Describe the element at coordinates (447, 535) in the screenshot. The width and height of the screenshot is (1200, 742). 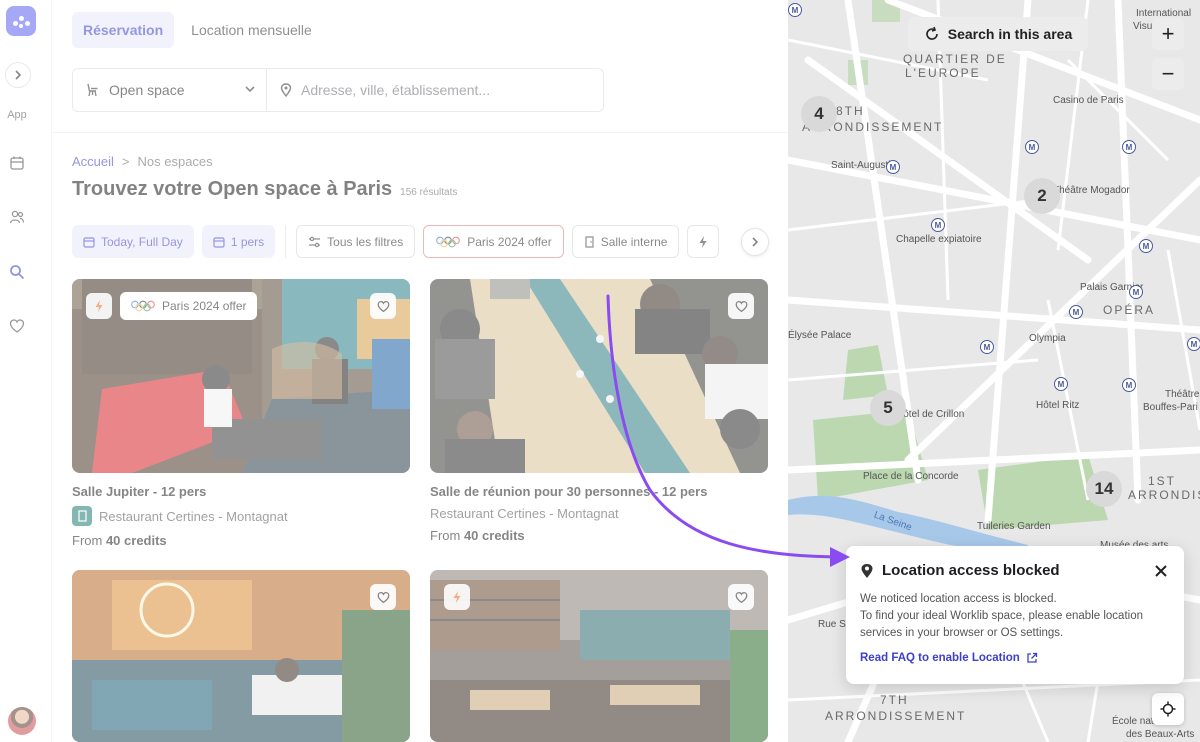
I see `price-prefix: From` at that location.